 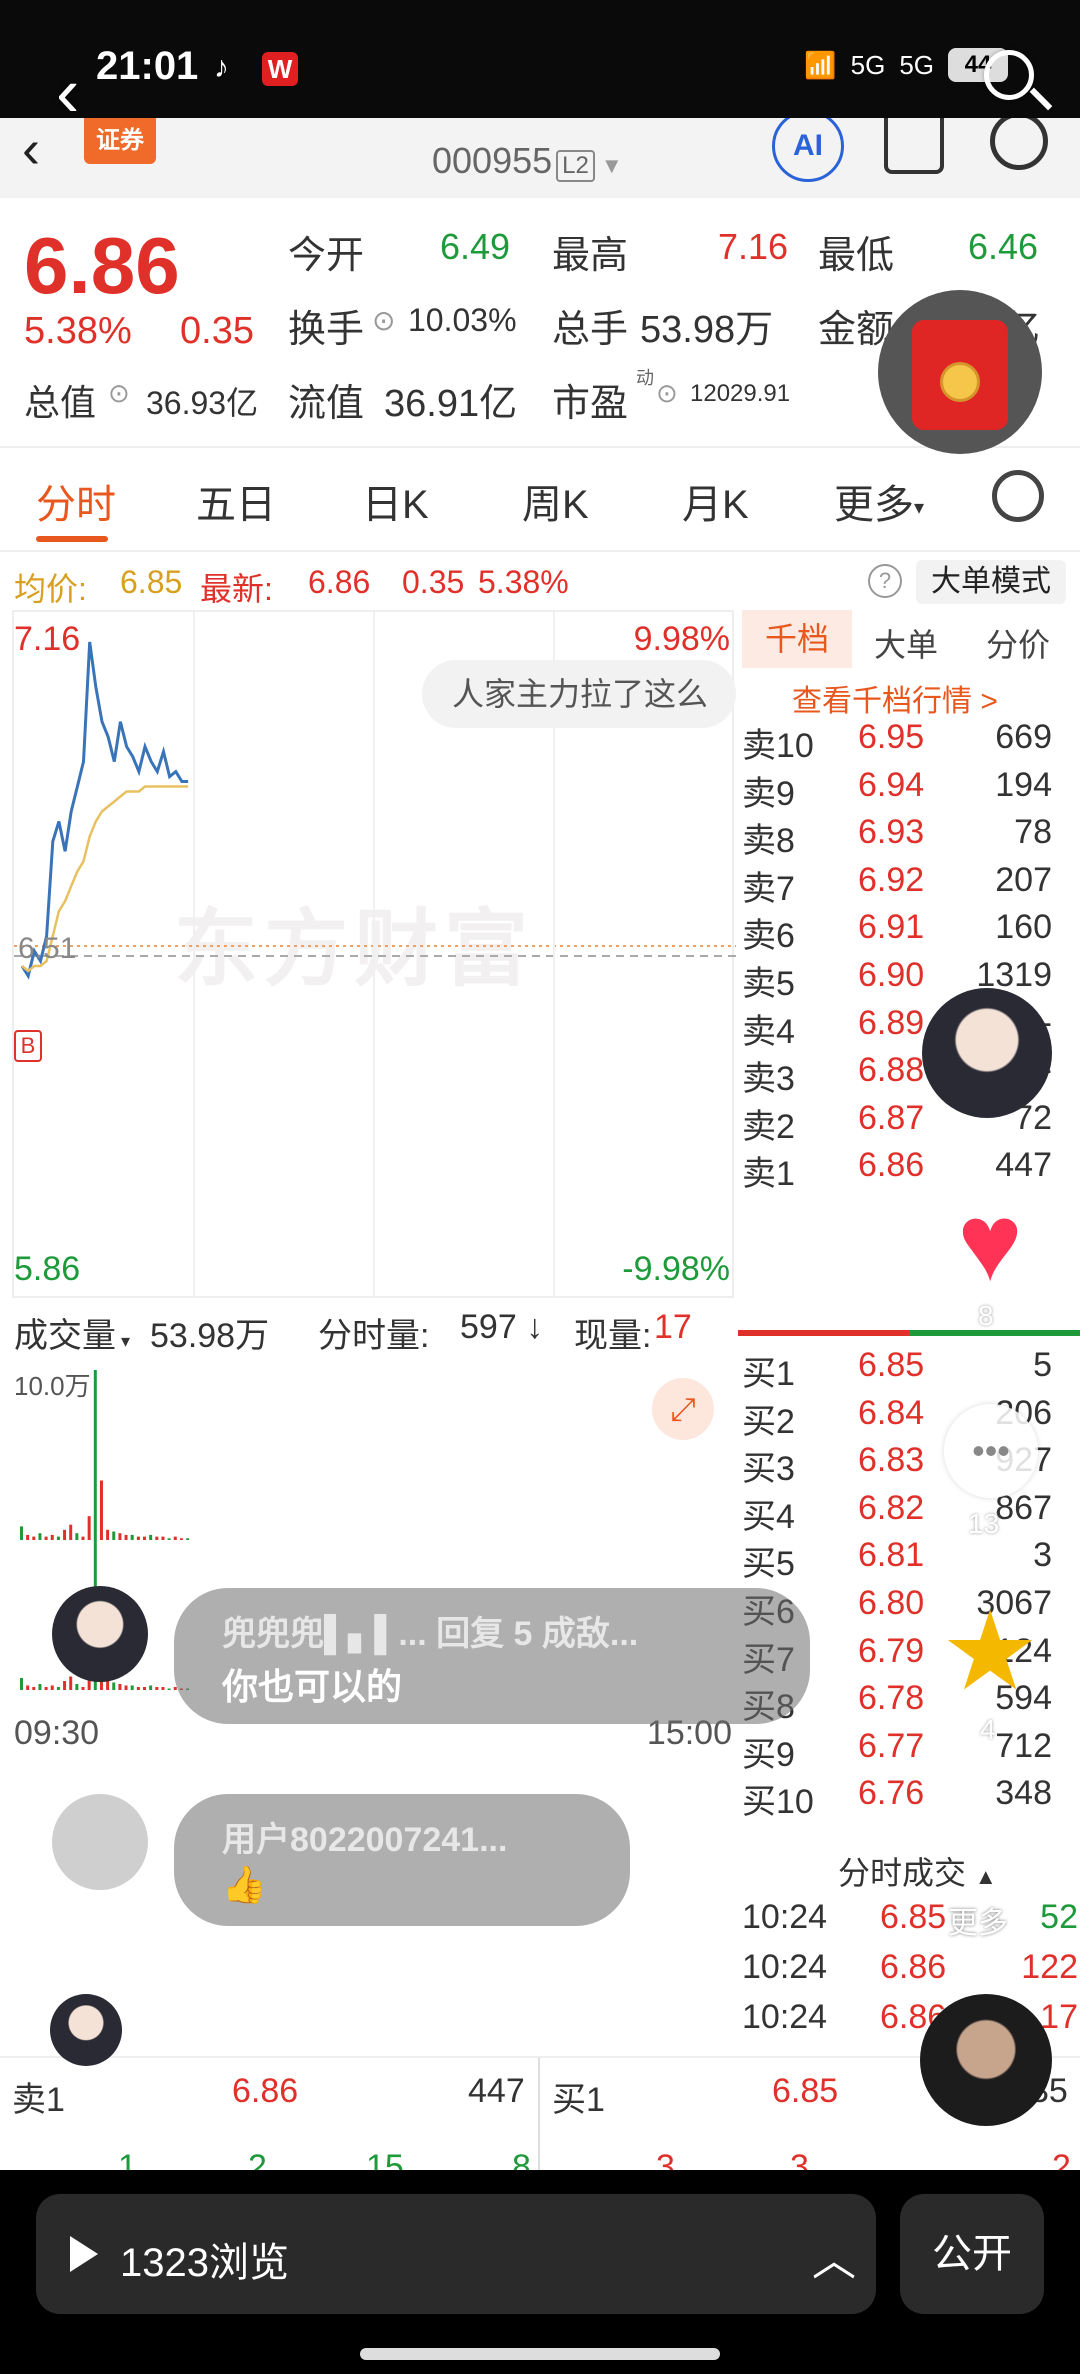 I want to click on axis-price-mid: 6.51, so click(x=47, y=948).